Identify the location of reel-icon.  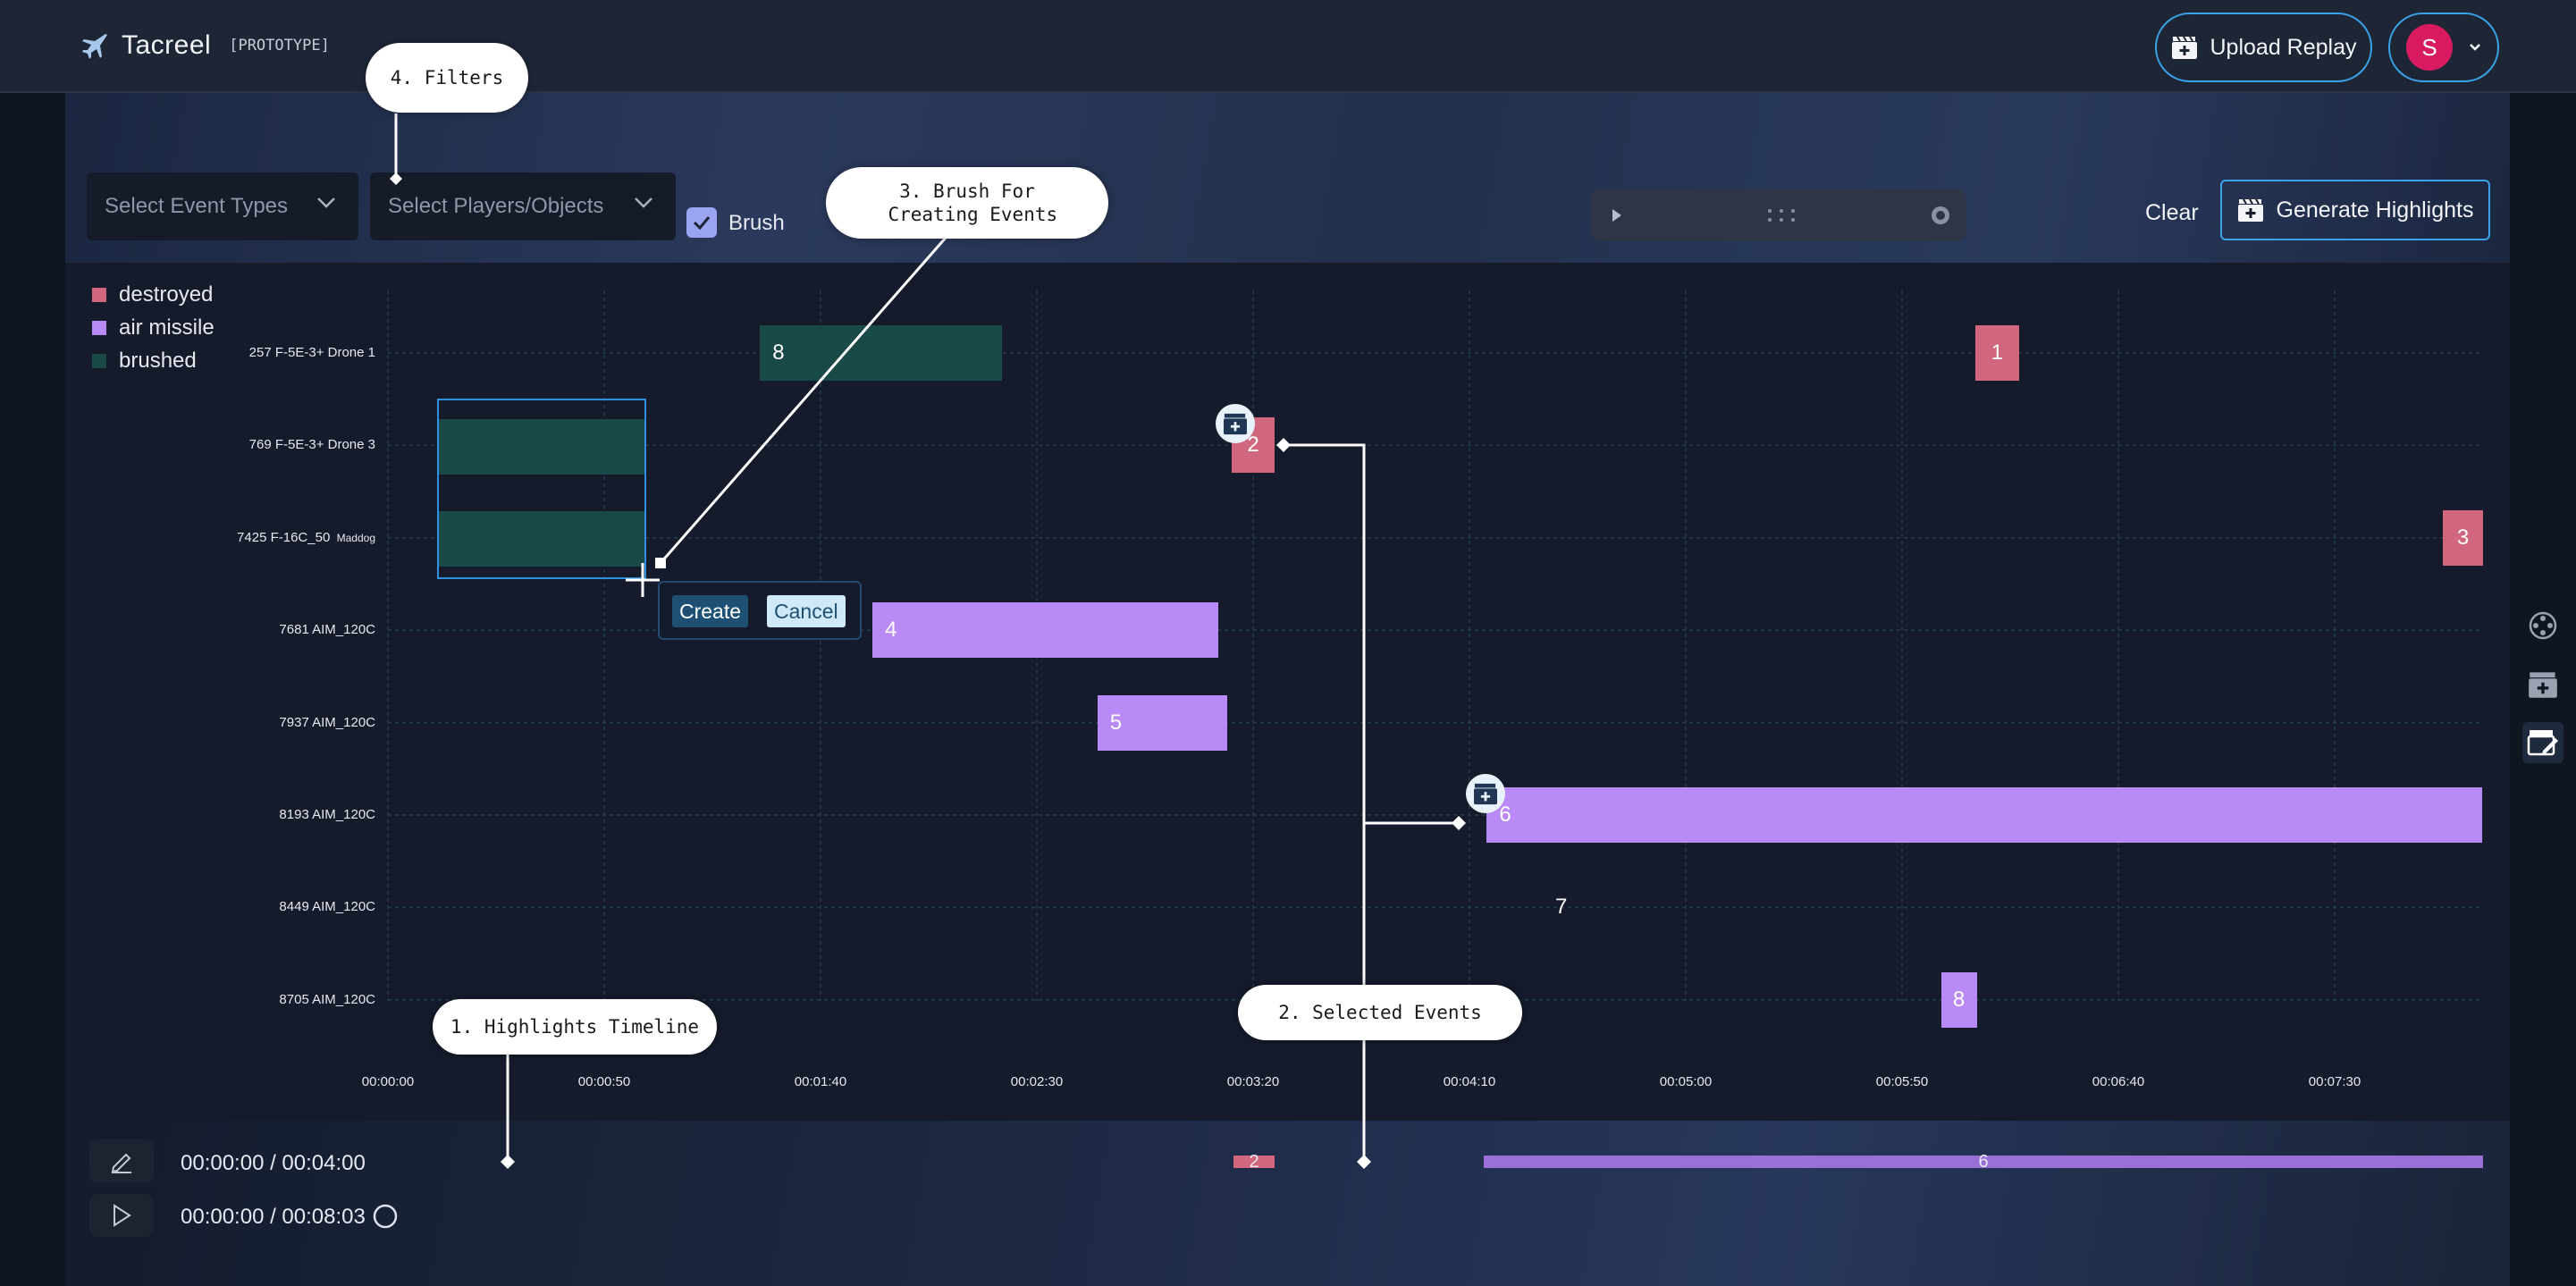
(2543, 625).